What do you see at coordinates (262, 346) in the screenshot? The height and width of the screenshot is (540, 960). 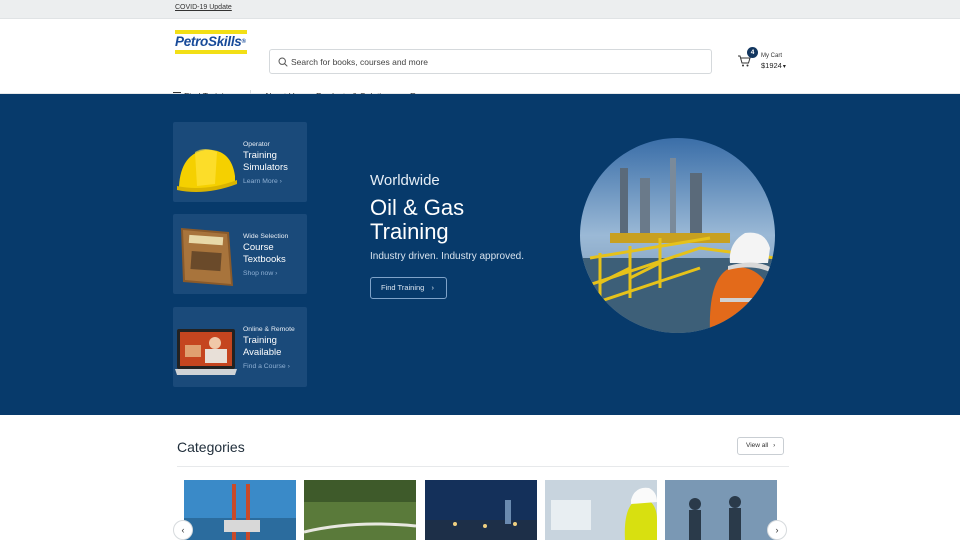 I see `card-title: Training Available` at bounding box center [262, 346].